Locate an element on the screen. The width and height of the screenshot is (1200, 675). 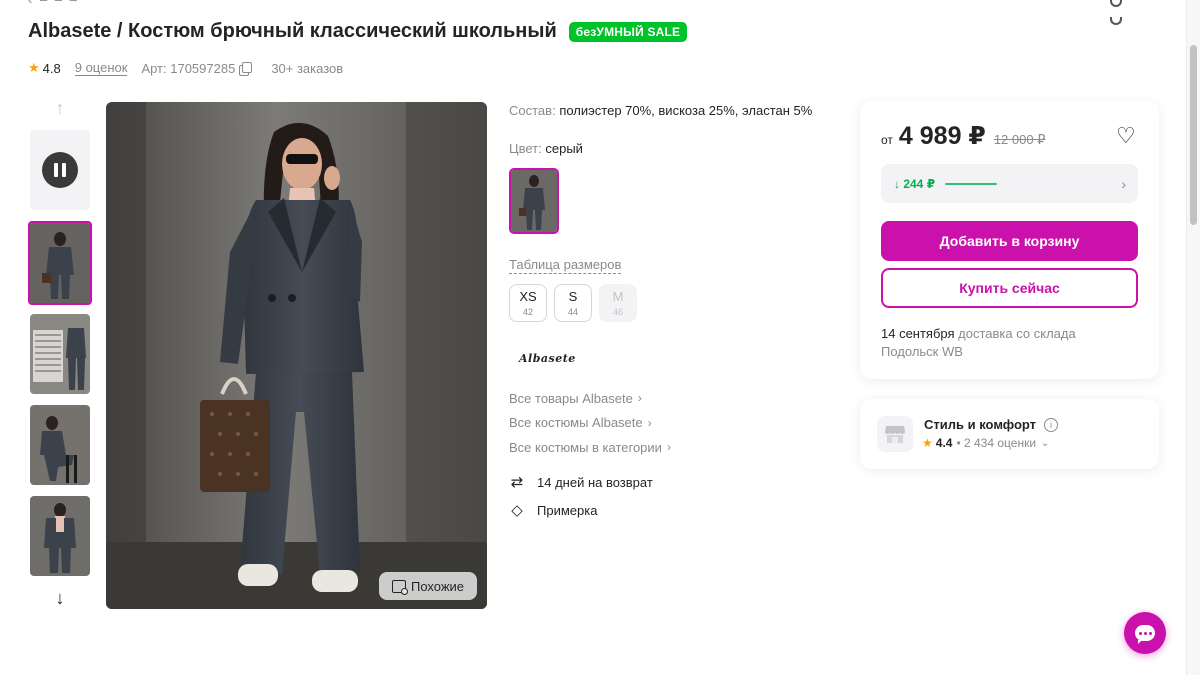
fitting-option: ◇ Примерка is located at coordinates (553, 510).